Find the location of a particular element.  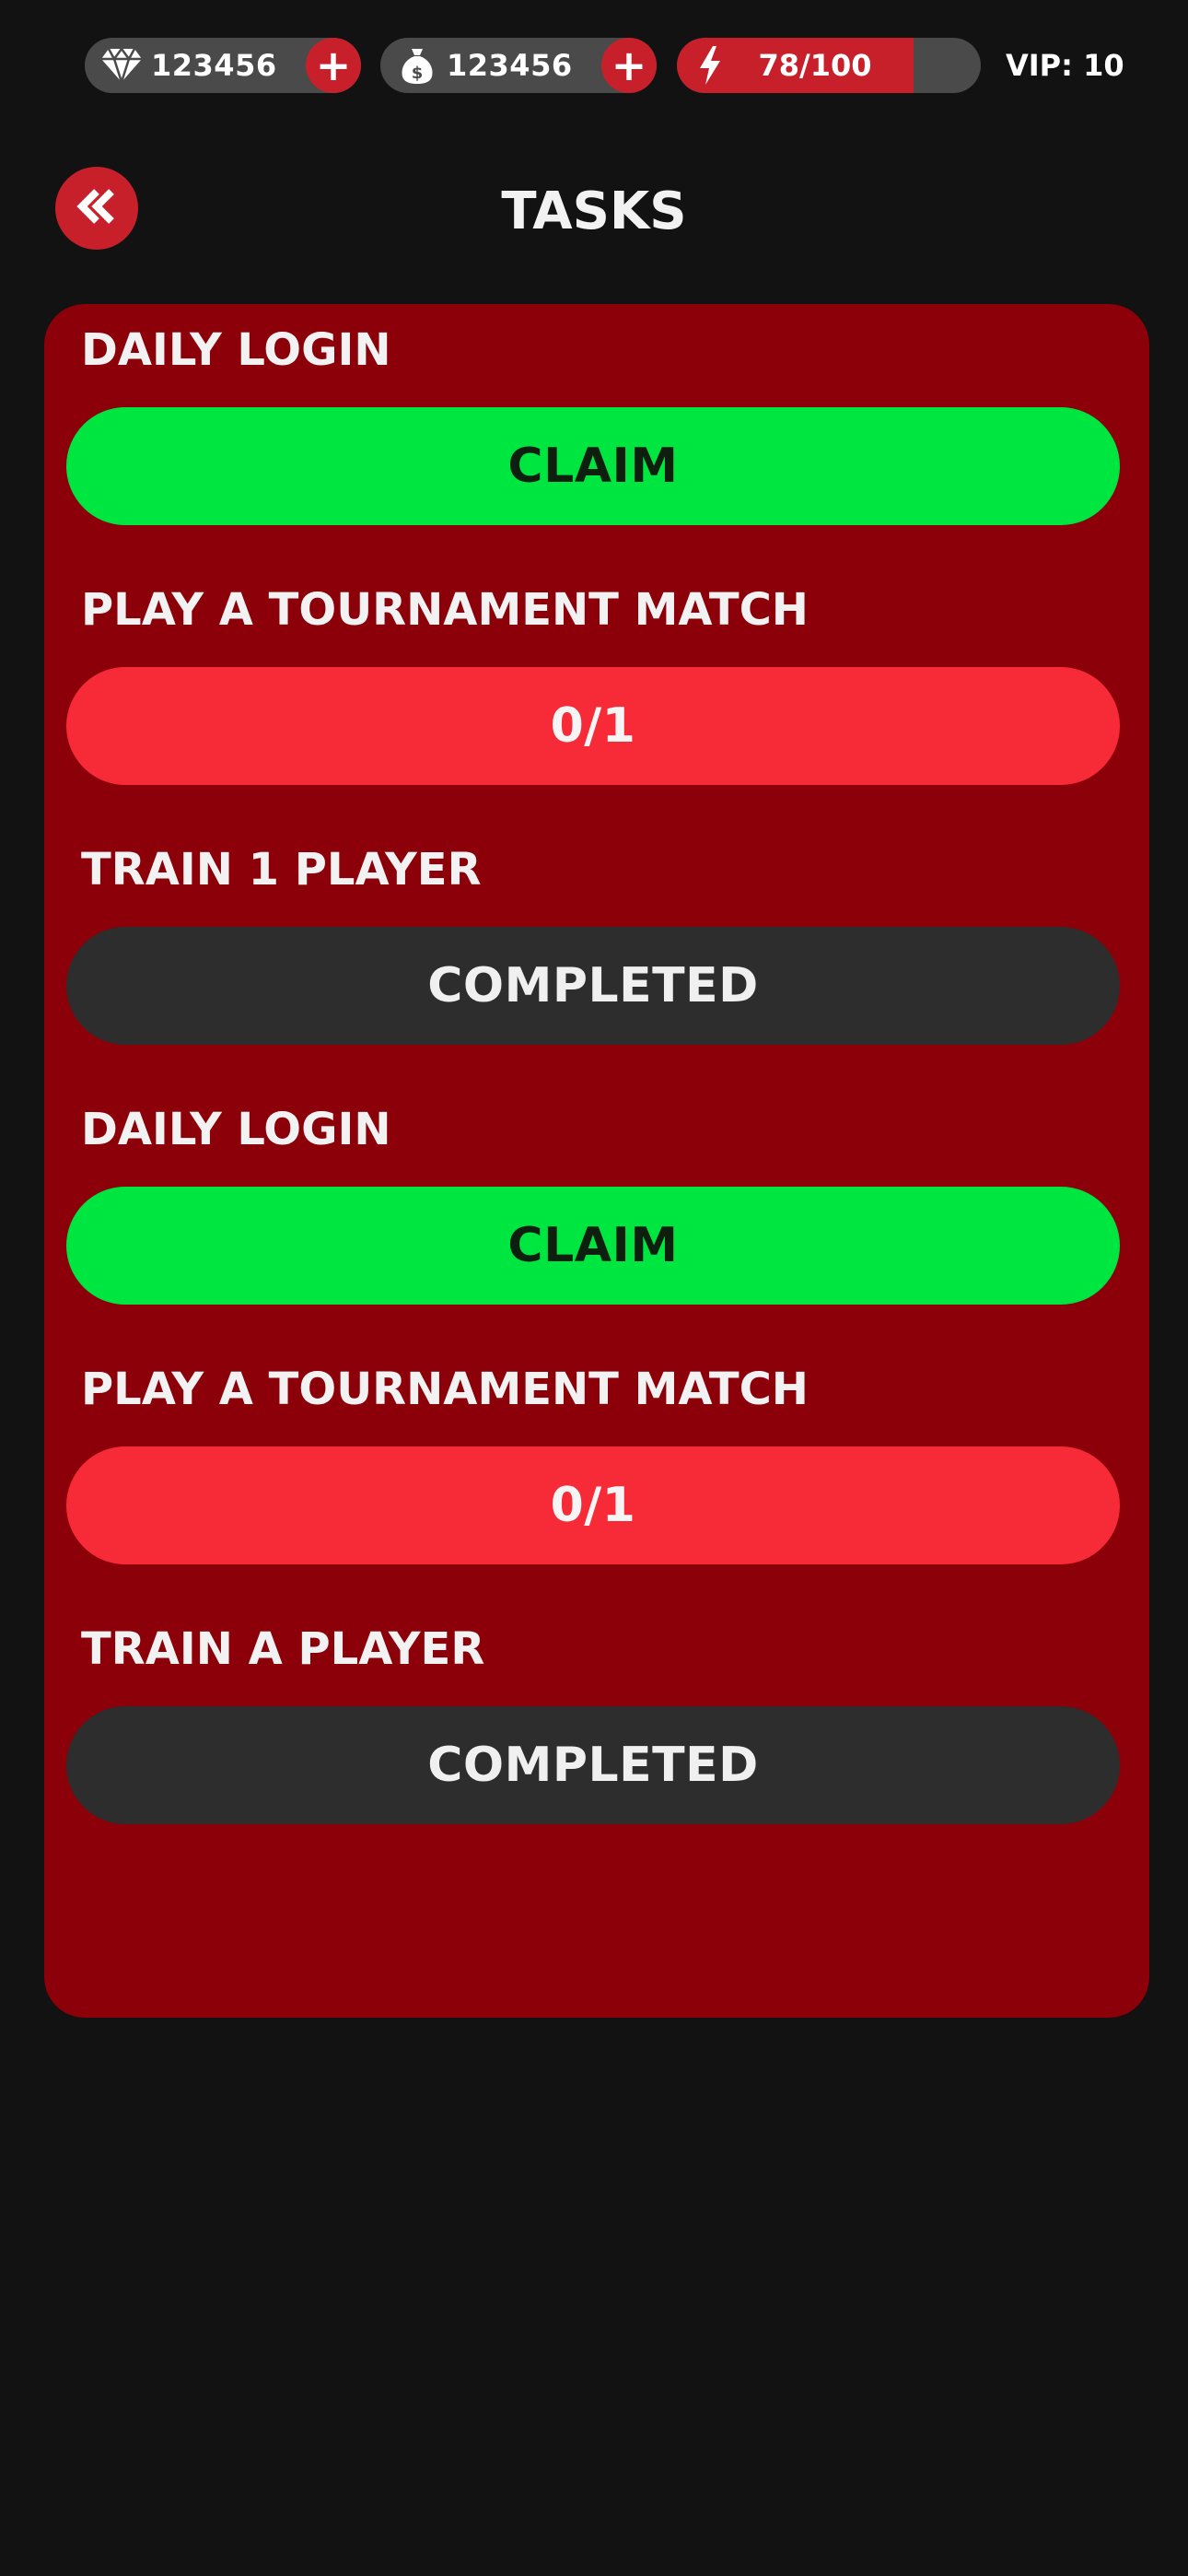

page-title: TASKS is located at coordinates (594, 211).